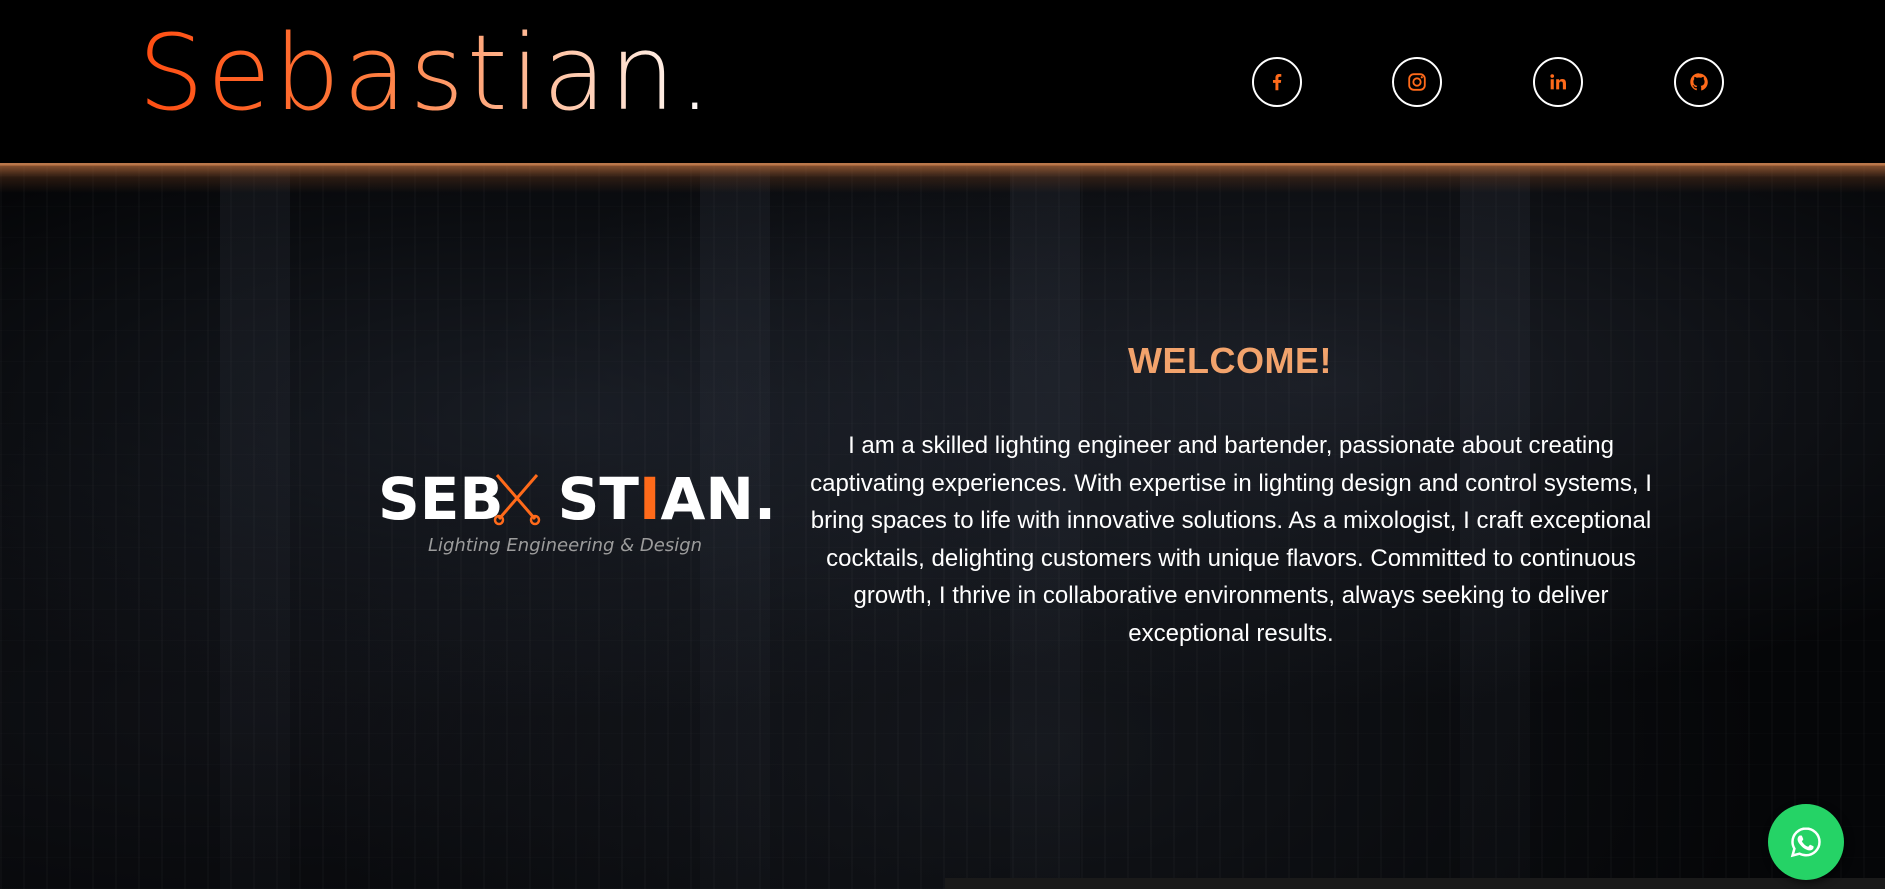 The height and width of the screenshot is (889, 1885). I want to click on bottom-bar, so click(1415, 883).